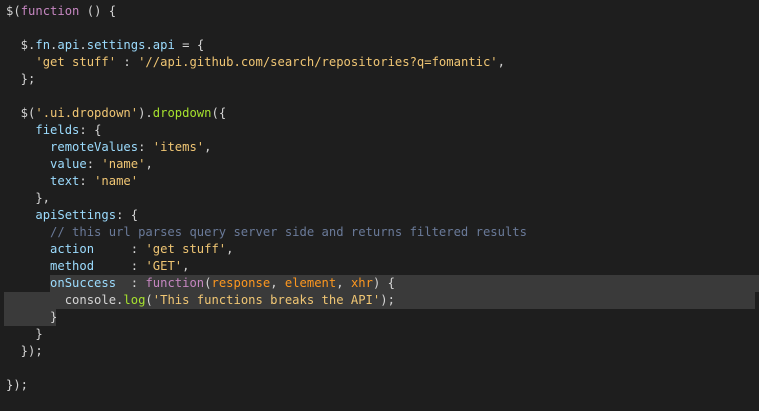  I want to click on code-token: 'This functions breaks the API', so click(266, 300).